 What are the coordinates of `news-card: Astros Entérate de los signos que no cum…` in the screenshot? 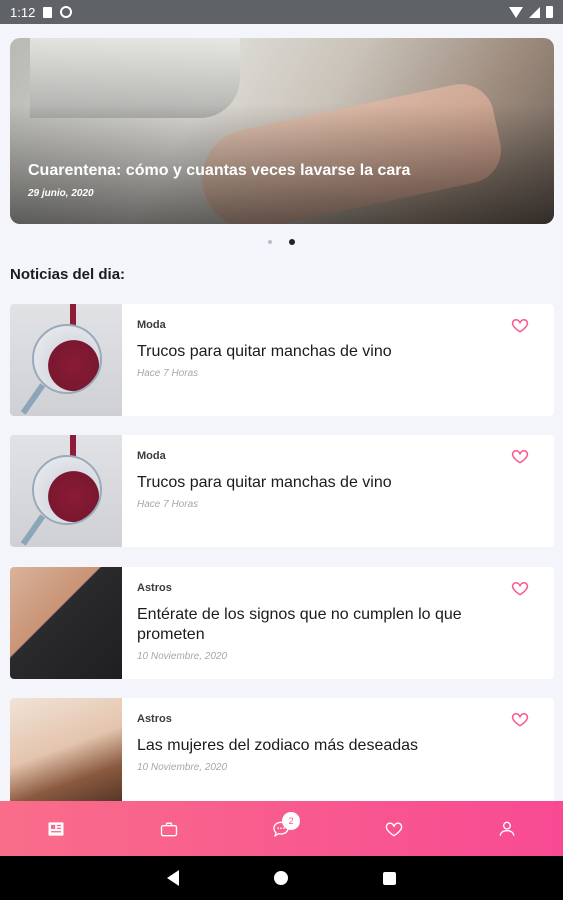 It's located at (282, 623).